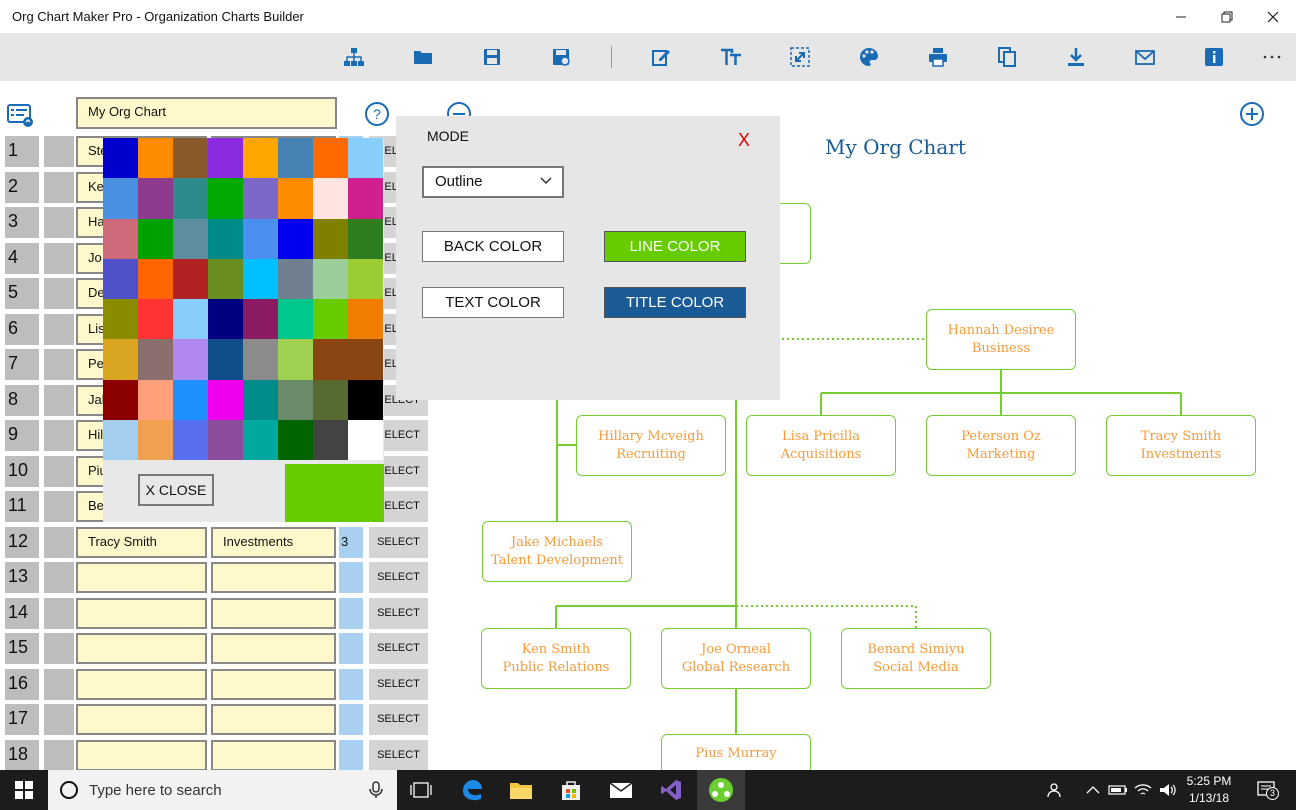 The width and height of the screenshot is (1296, 810). What do you see at coordinates (1001, 445) in the screenshot?
I see `chart-node: Peterson Oz Marketing` at bounding box center [1001, 445].